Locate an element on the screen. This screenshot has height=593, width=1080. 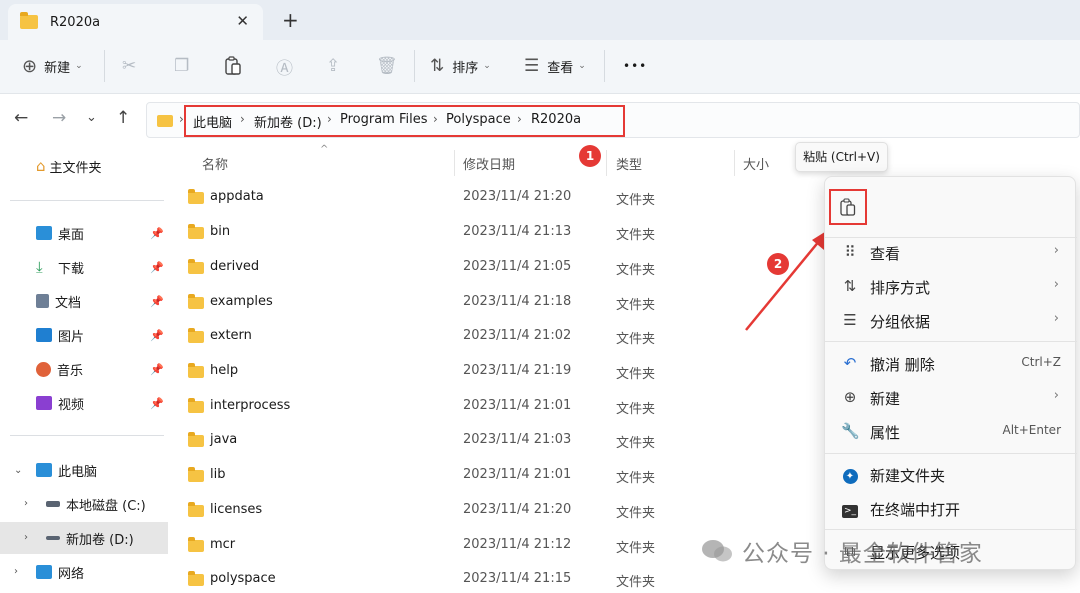
sidebar-item-music: 音乐 📌 is located at coordinates (84, 369).